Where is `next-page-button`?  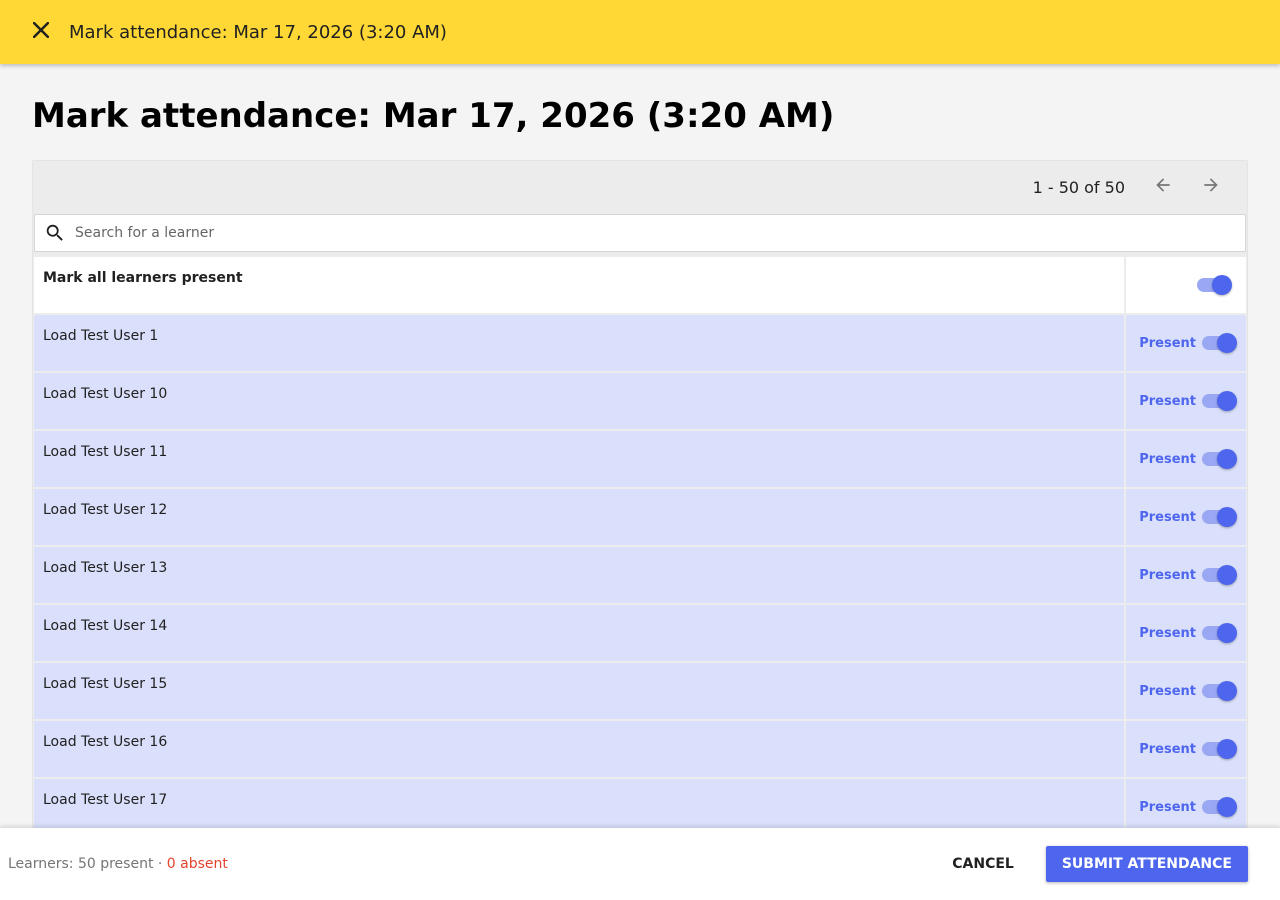
next-page-button is located at coordinates (1211, 187).